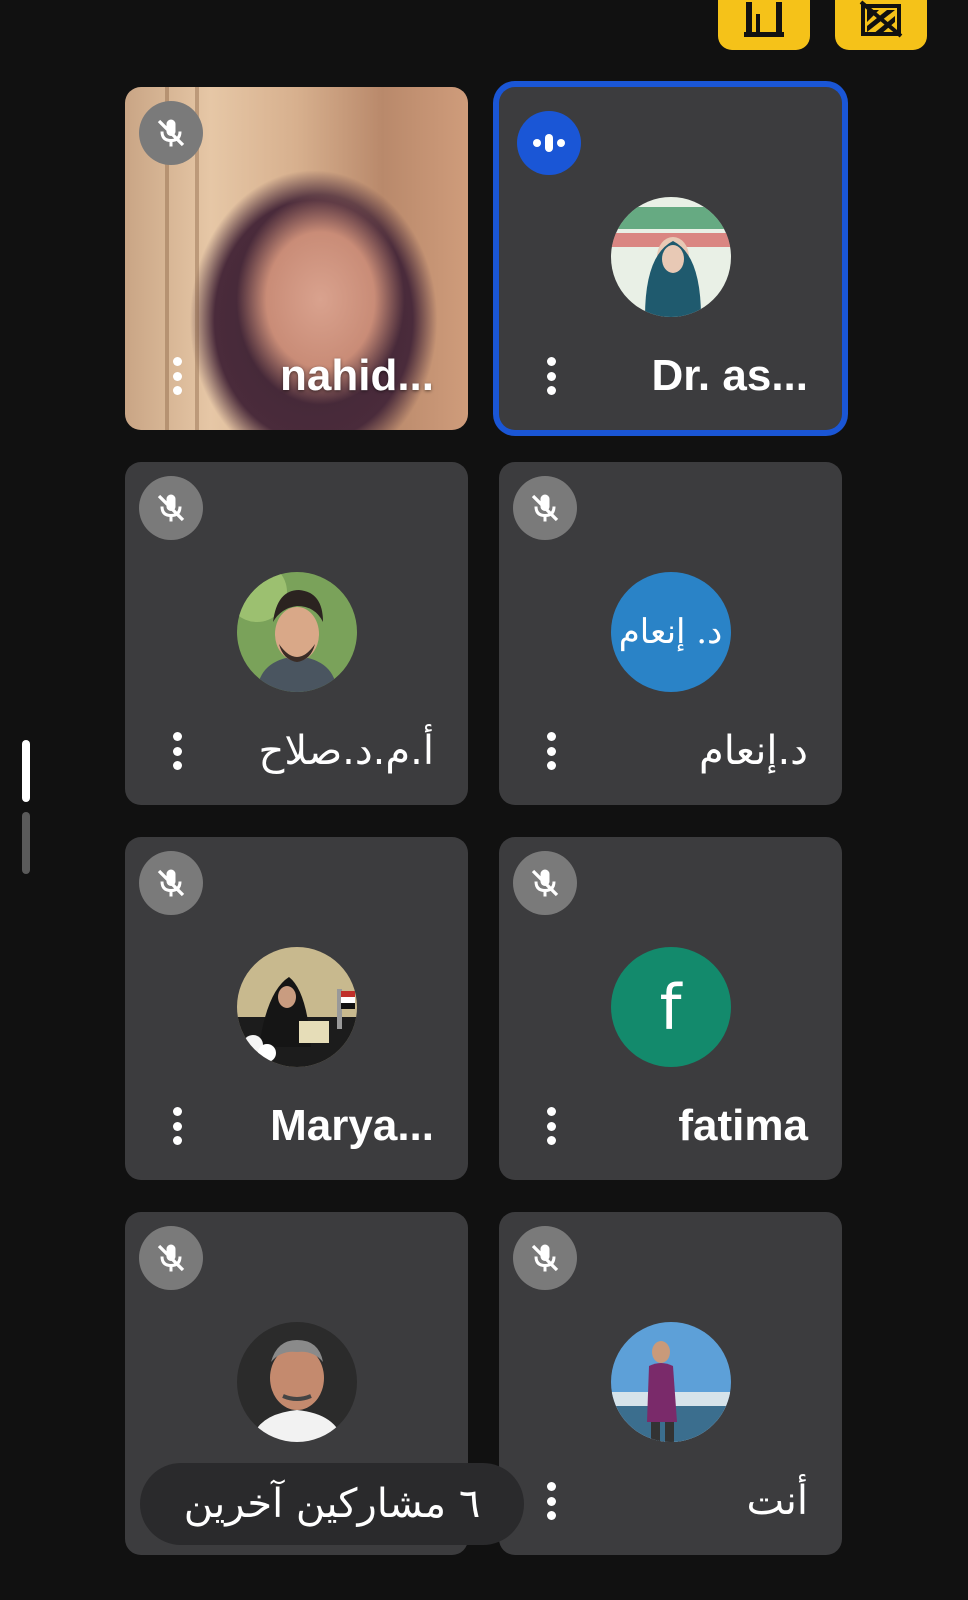 The image size is (968, 1600). I want to click on video-off-button, so click(881, 25).